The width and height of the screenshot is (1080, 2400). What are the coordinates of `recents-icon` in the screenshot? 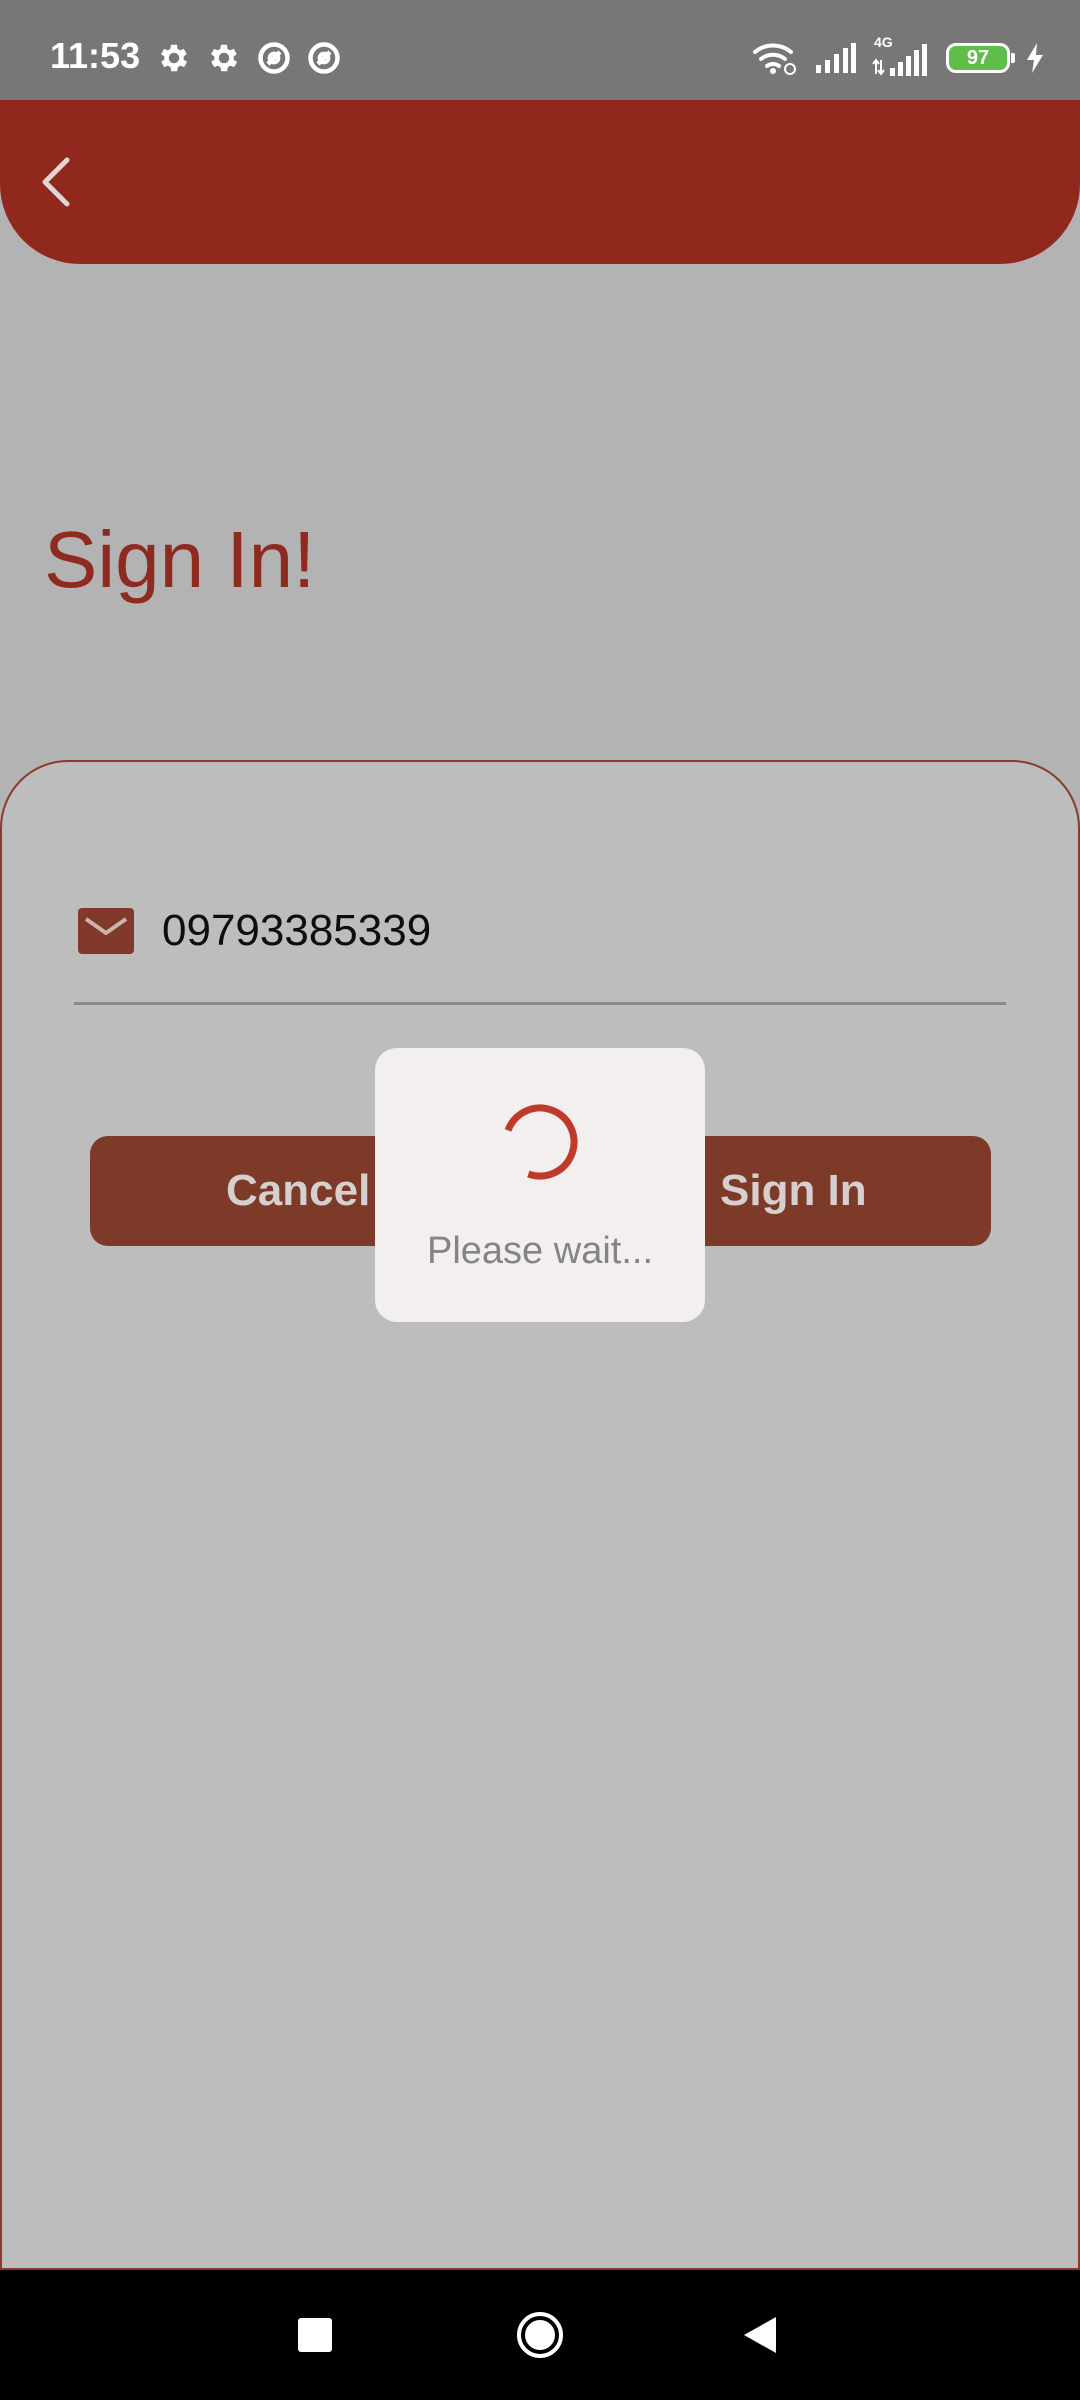 It's located at (315, 2335).